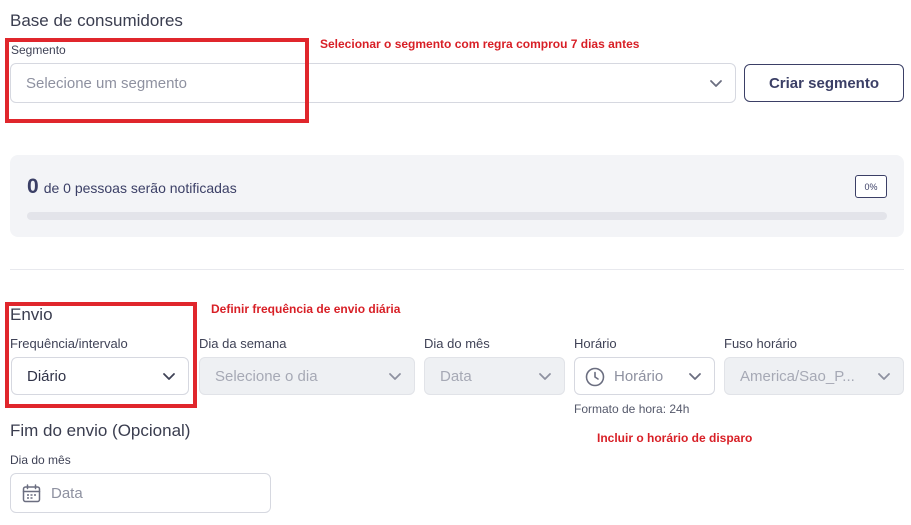  I want to click on weekday-select-placeholder: Selecione o dia, so click(266, 376).